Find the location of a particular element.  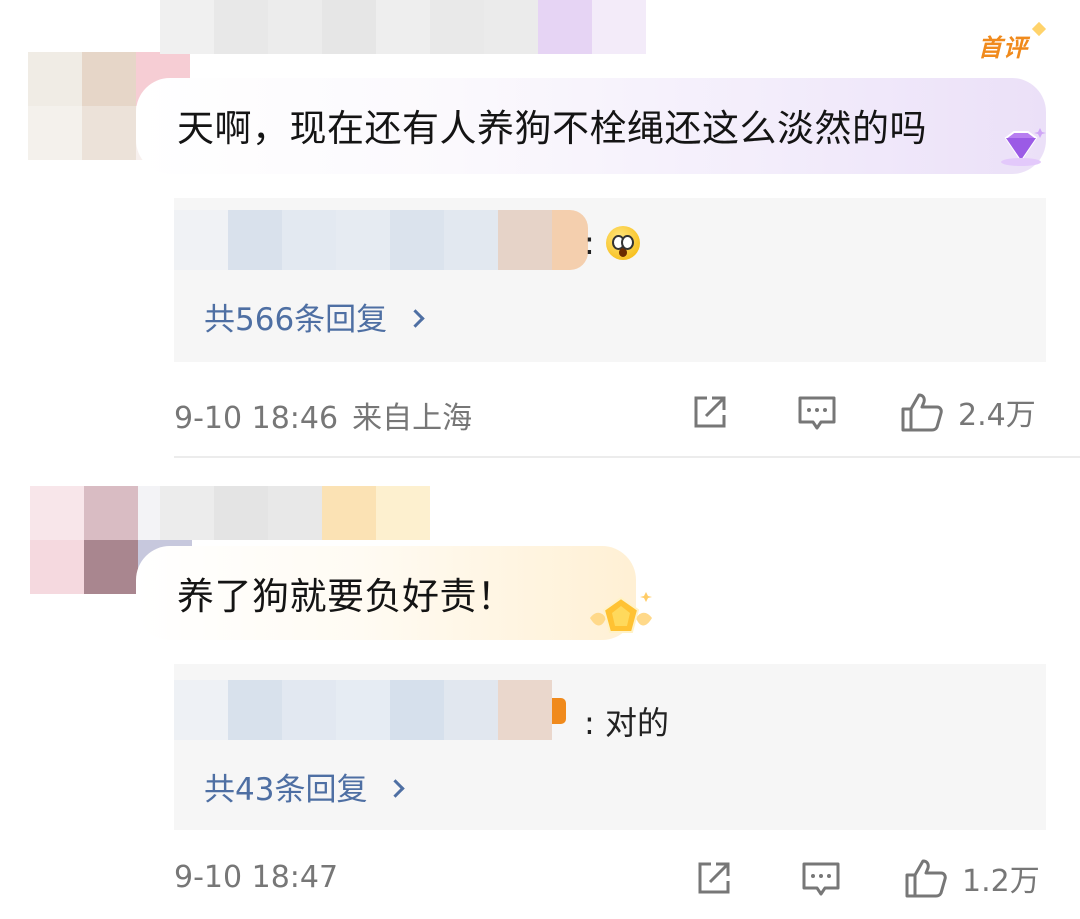

like-button: 1.2万 is located at coordinates (972, 878).